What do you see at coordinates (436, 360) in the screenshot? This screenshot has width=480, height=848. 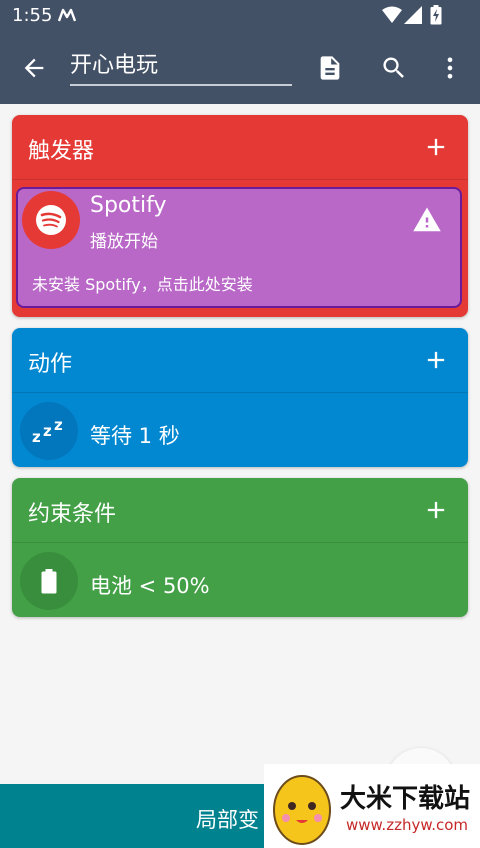 I see `add-action-icon` at bounding box center [436, 360].